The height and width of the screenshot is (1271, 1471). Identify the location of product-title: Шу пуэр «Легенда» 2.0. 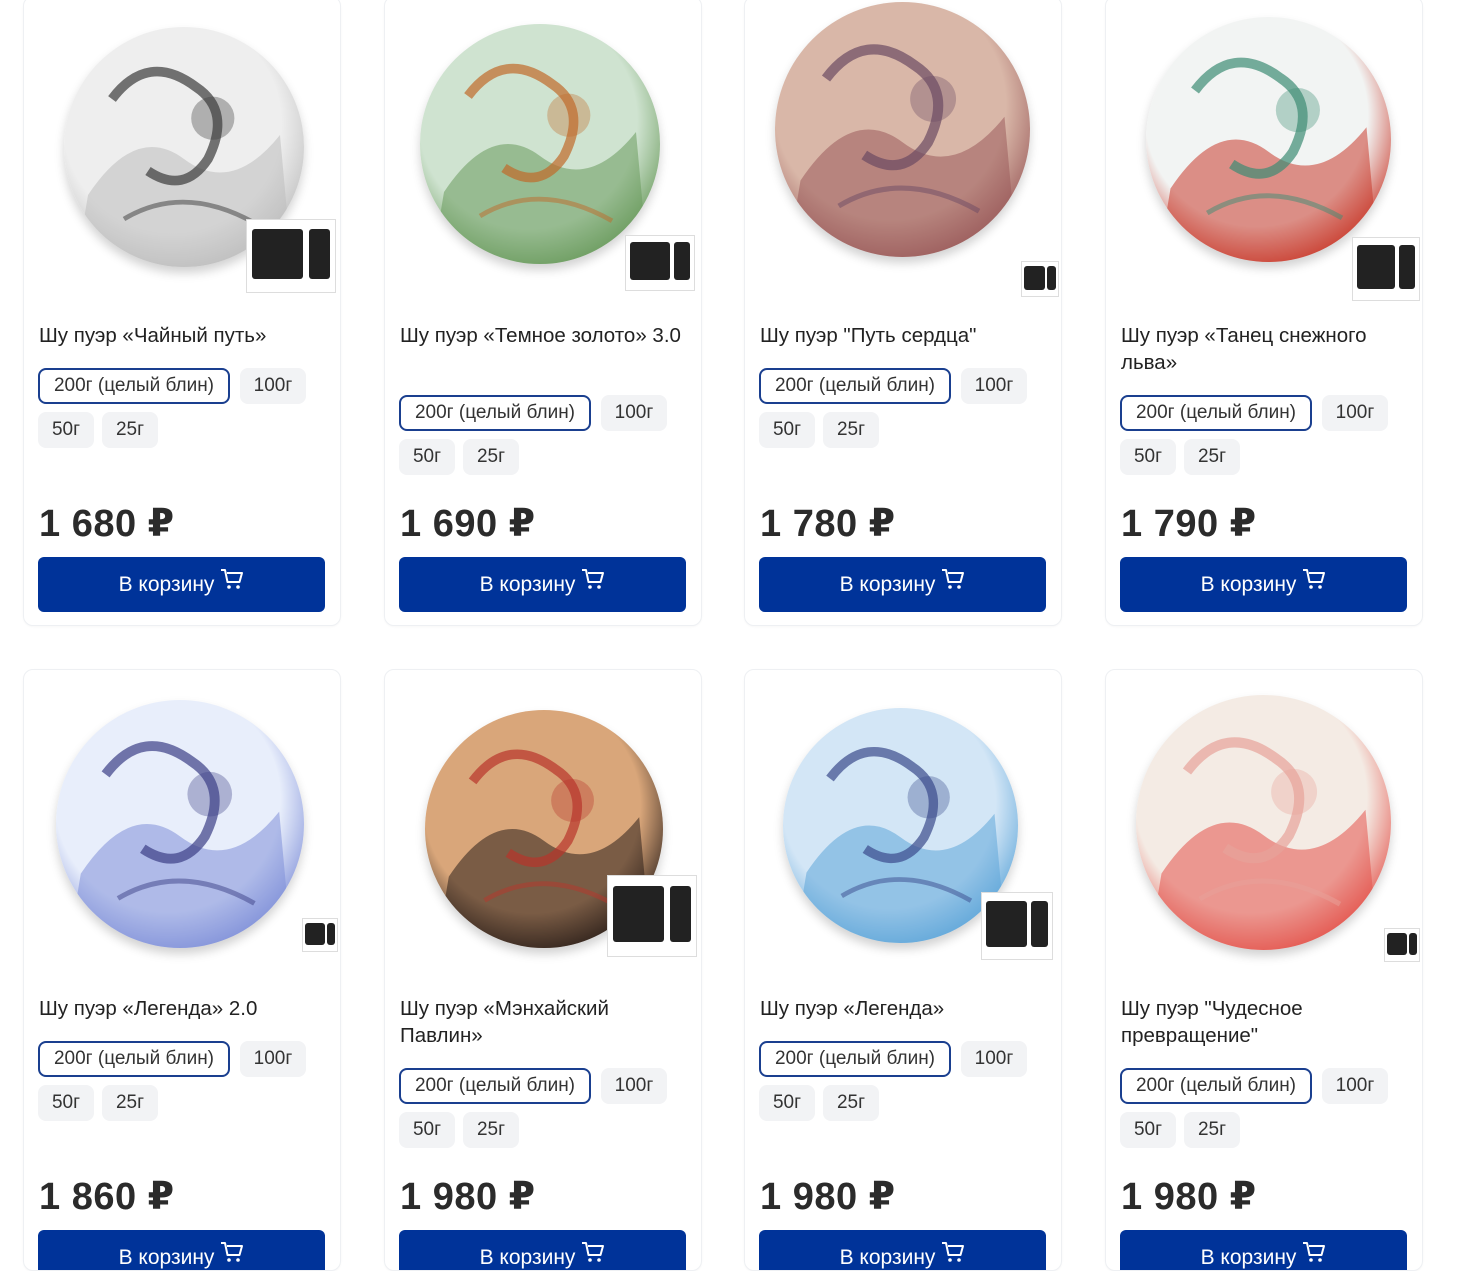
(184, 1008).